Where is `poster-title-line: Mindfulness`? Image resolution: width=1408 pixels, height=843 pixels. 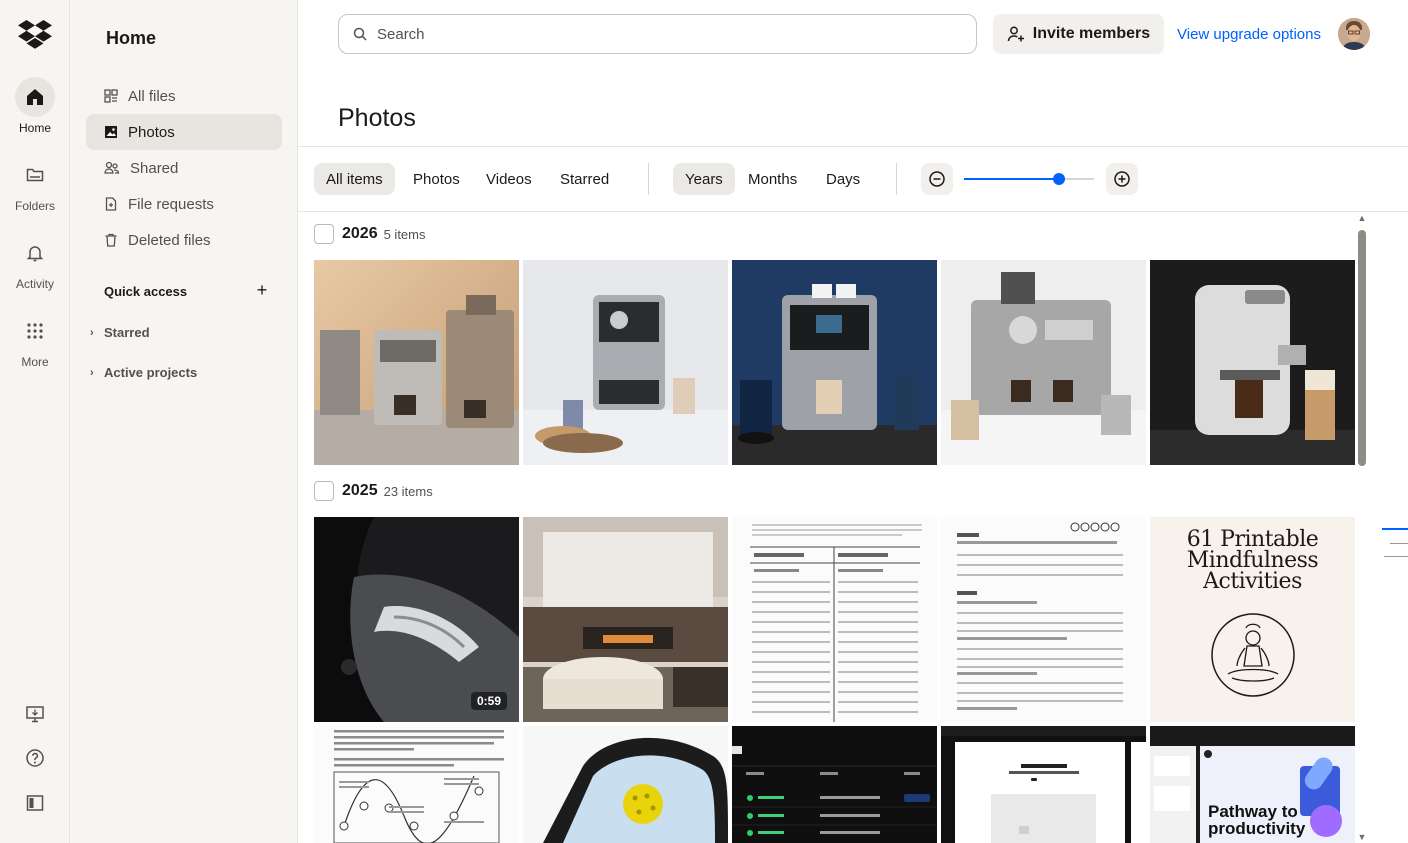
poster-title-line: Mindfulness is located at coordinates (1252, 560).